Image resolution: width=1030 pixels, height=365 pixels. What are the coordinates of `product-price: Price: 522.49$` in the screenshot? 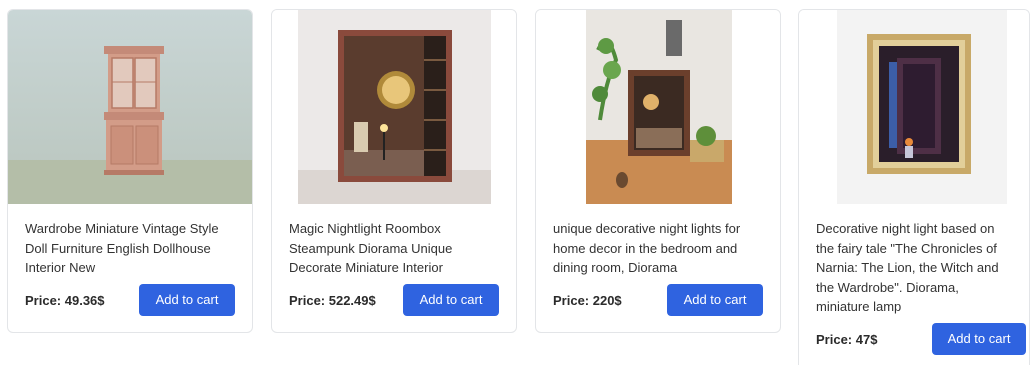 It's located at (332, 300).